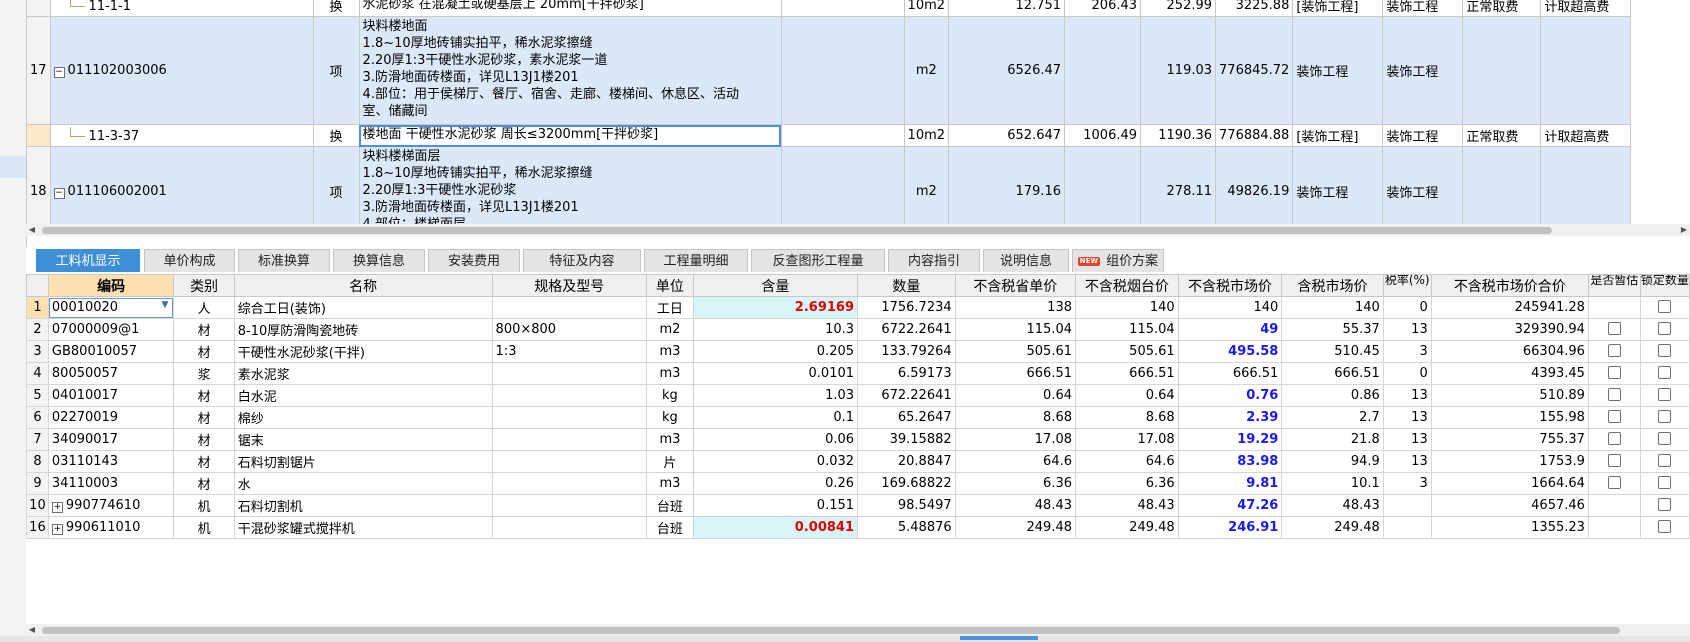 The height and width of the screenshot is (642, 1690). I want to click on province-price-cell: 138, so click(1015, 307).